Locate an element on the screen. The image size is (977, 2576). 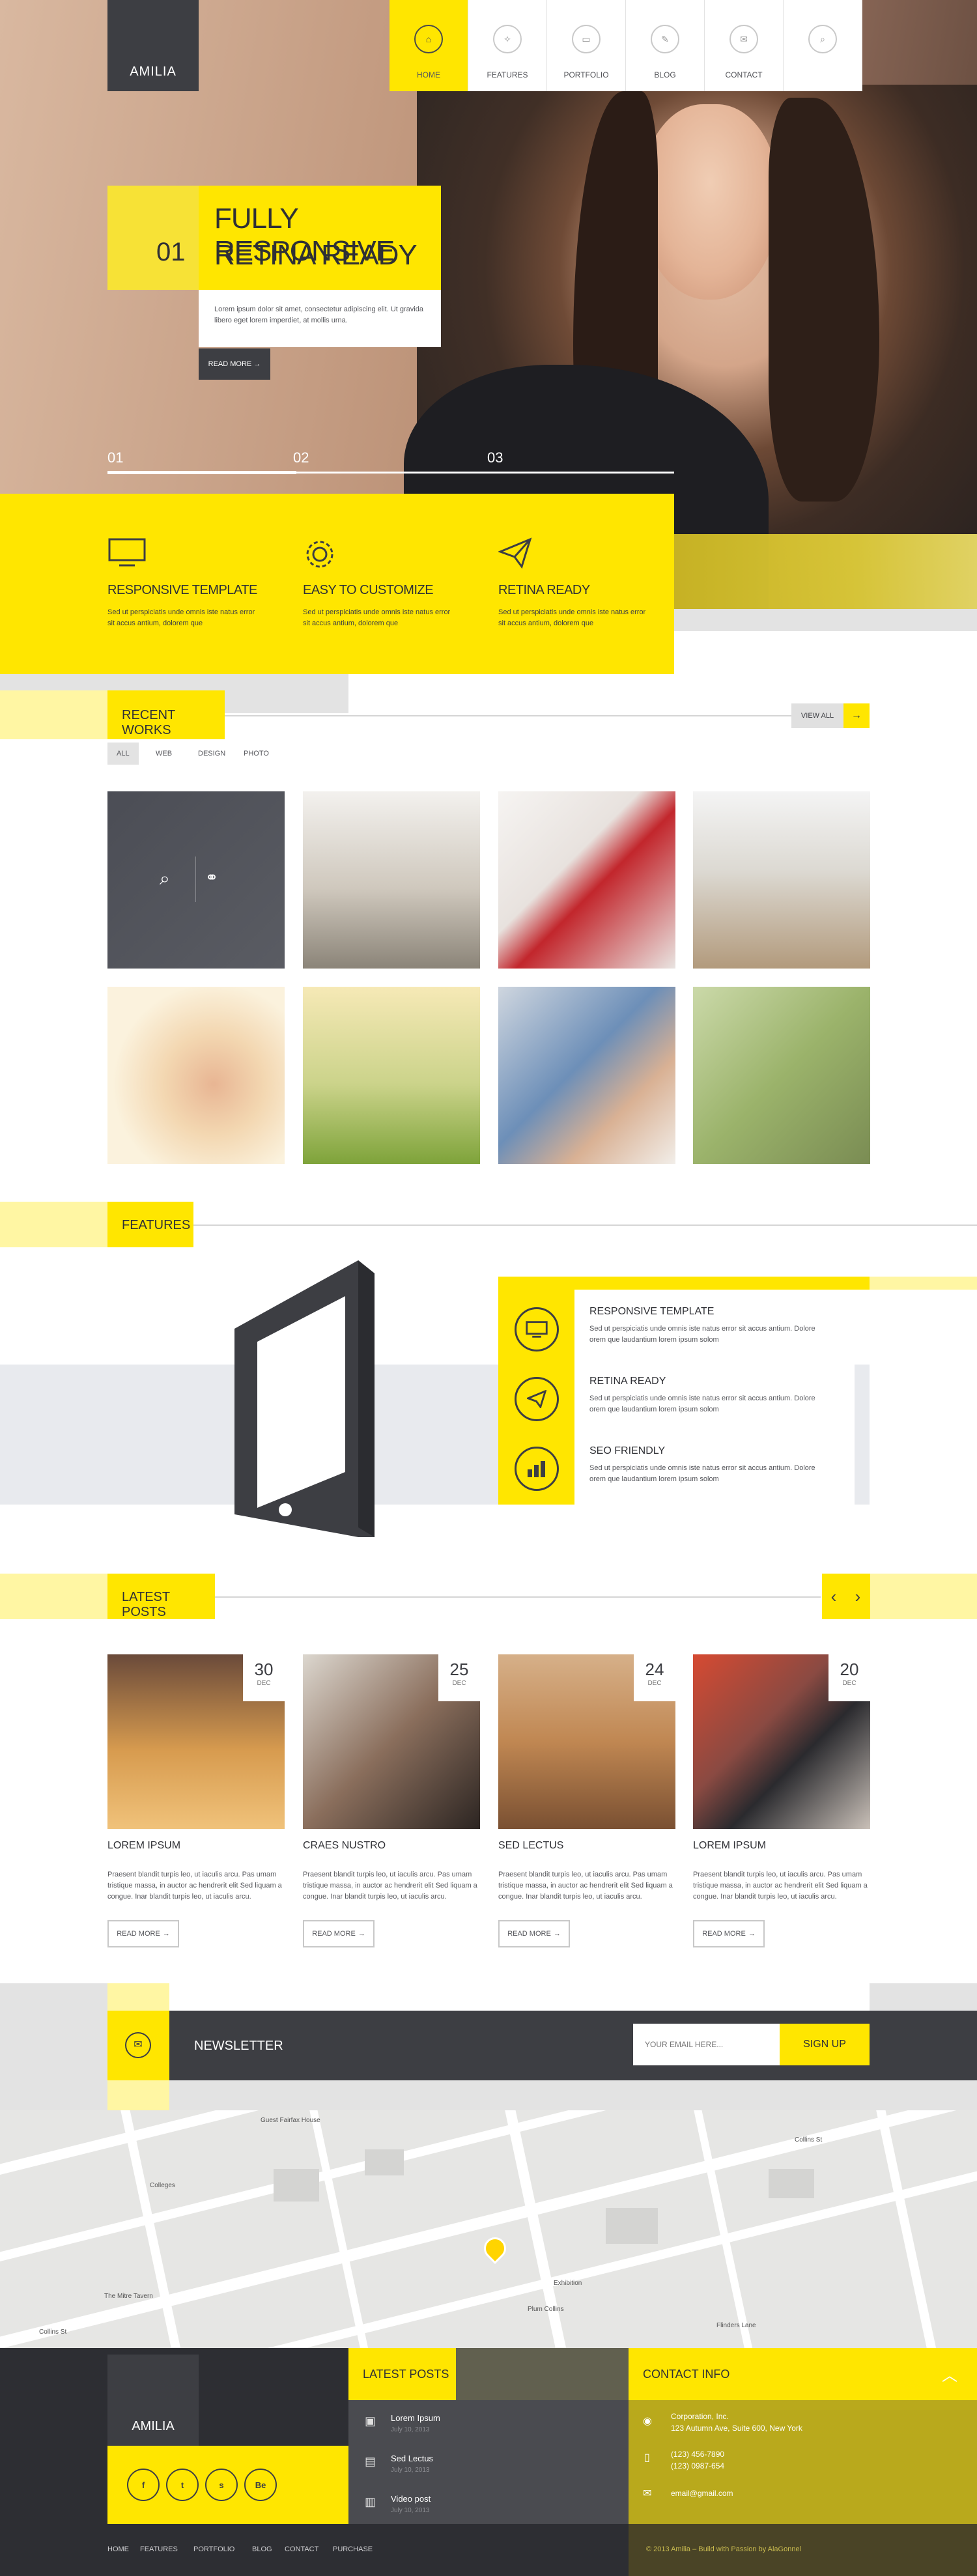
document-icon: ▤ is located at coordinates (370, 2461).